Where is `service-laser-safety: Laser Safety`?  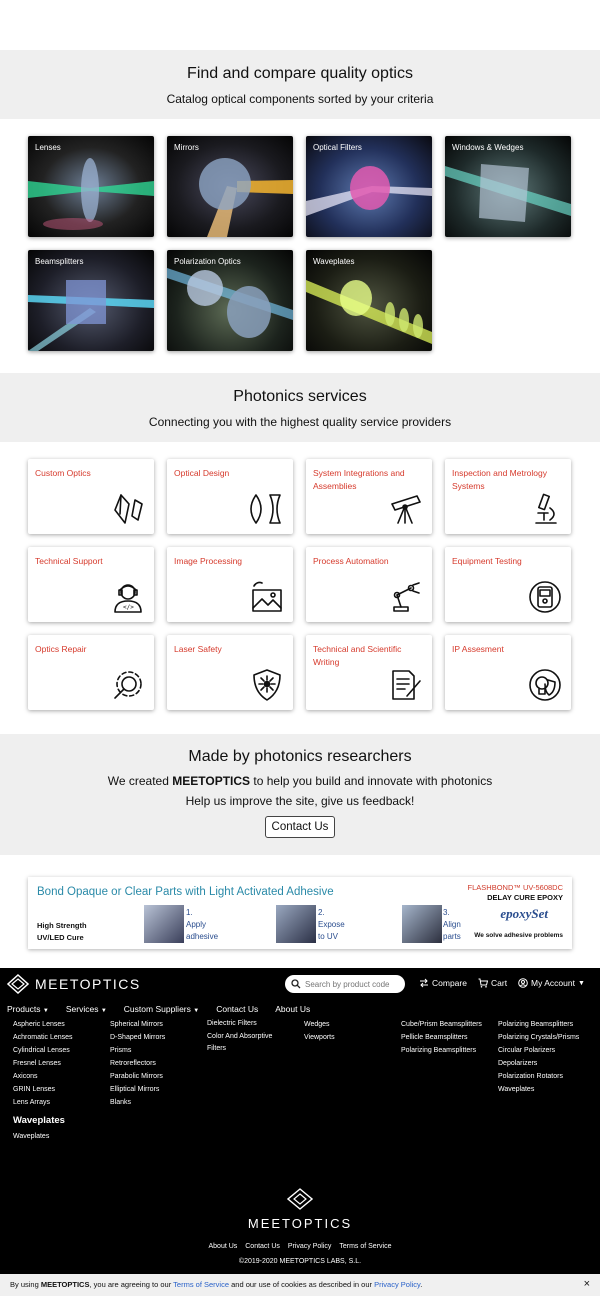 service-laser-safety: Laser Safety is located at coordinates (230, 672).